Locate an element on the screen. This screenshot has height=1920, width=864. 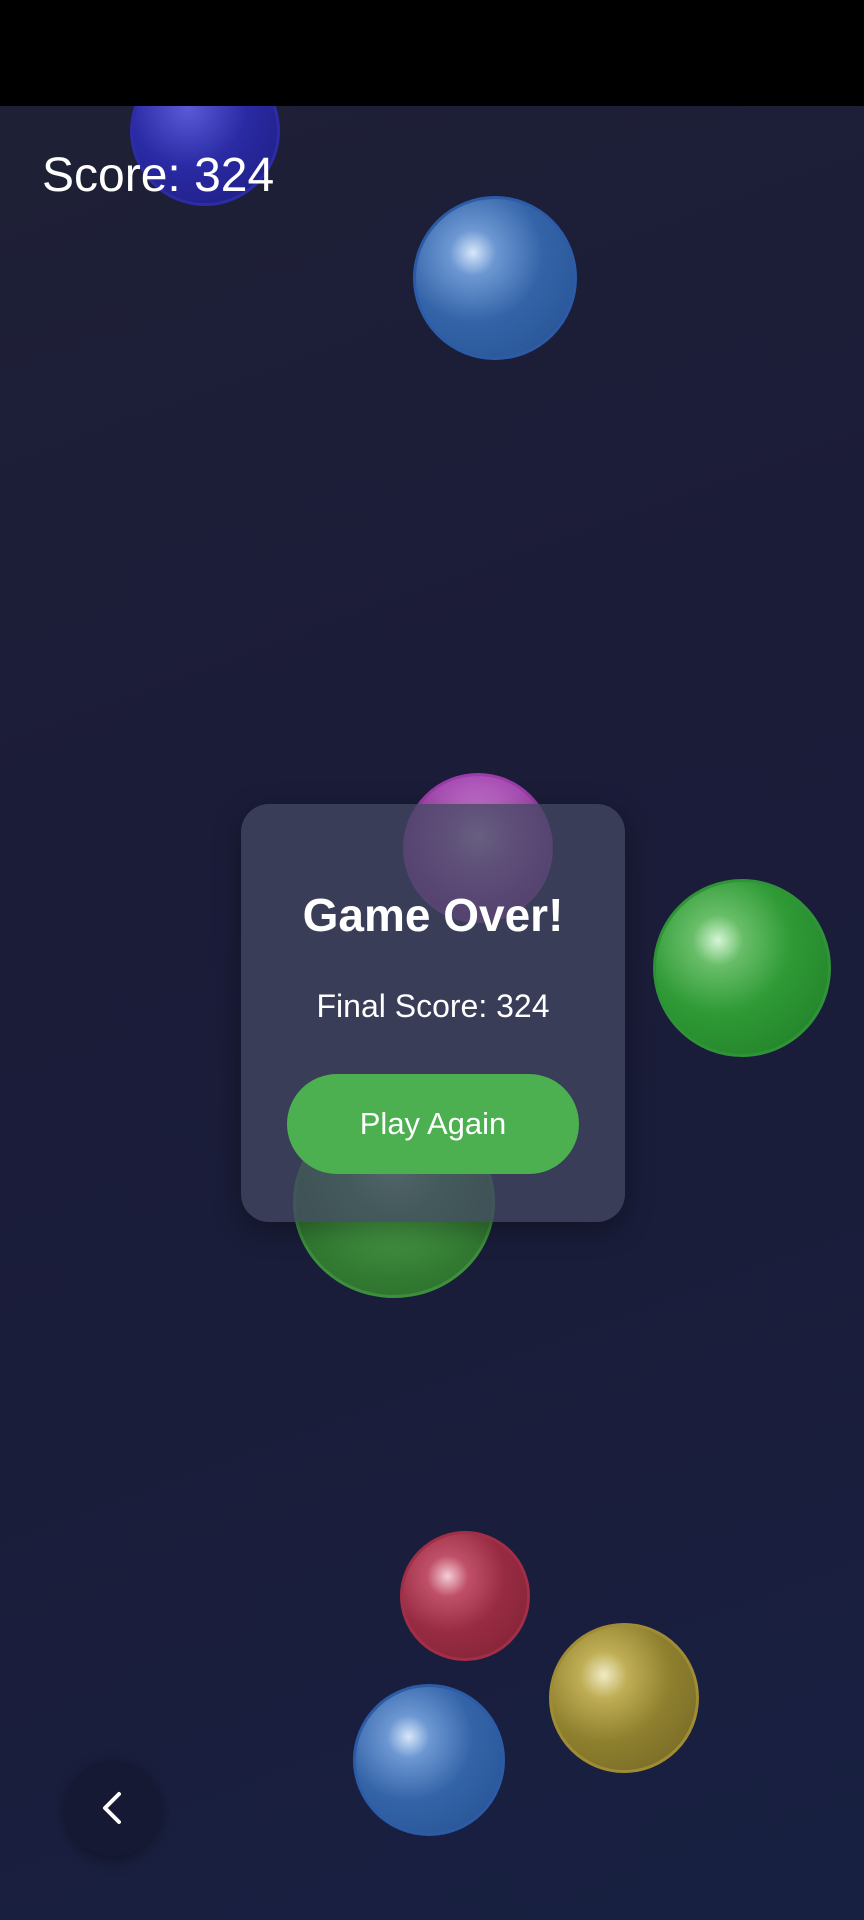
bubble-green is located at coordinates (742, 968).